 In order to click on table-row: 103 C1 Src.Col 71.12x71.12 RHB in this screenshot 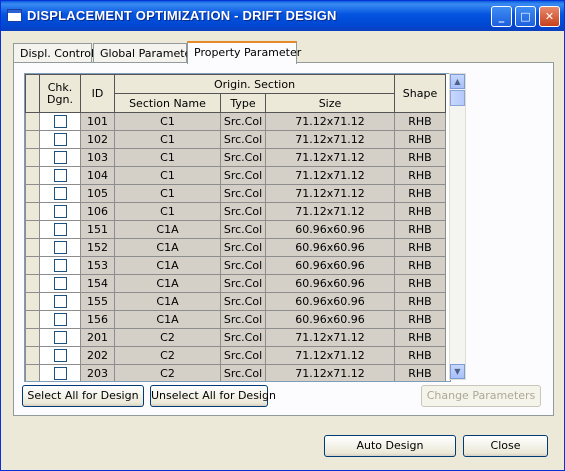, I will do `click(235, 157)`.